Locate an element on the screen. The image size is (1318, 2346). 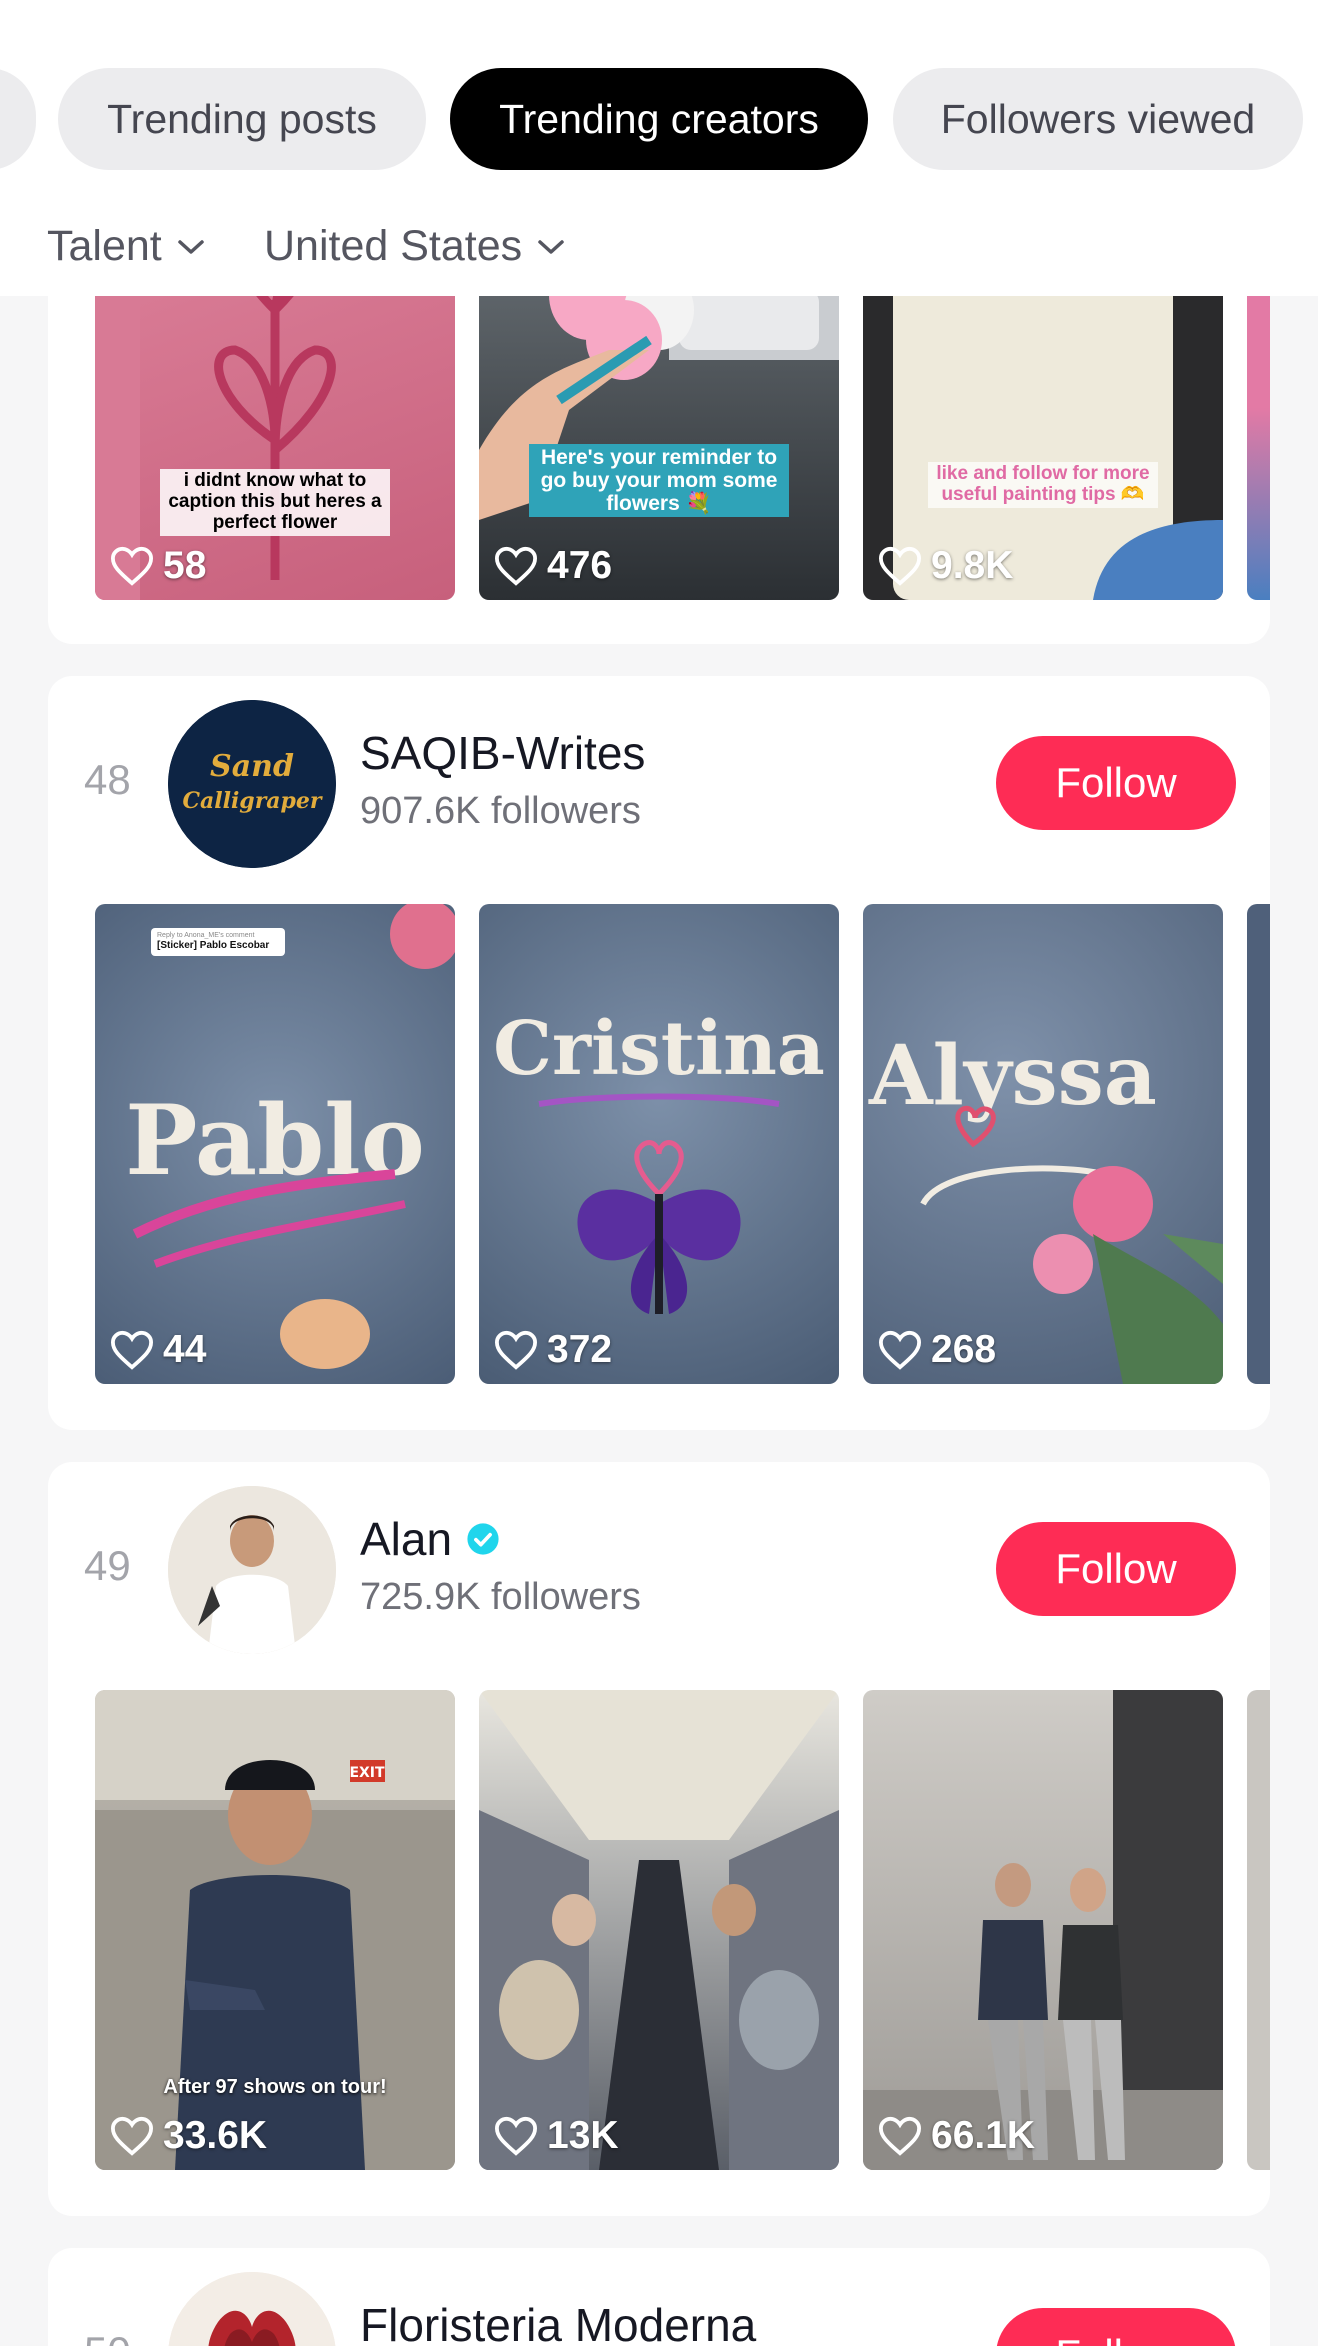
creator-name: SAQIB-Writes is located at coordinates (502, 753).